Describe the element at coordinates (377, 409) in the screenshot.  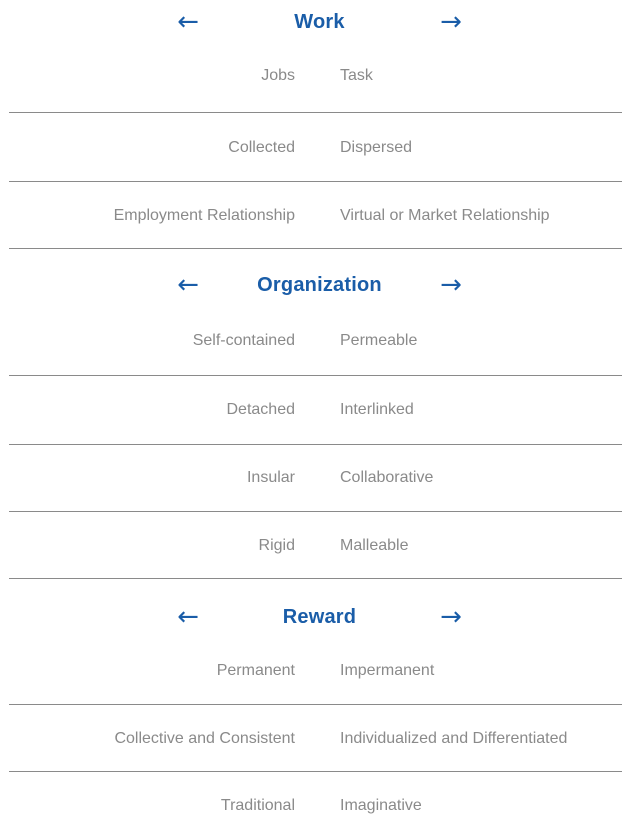
I see `row-right-label: Interlinked` at that location.